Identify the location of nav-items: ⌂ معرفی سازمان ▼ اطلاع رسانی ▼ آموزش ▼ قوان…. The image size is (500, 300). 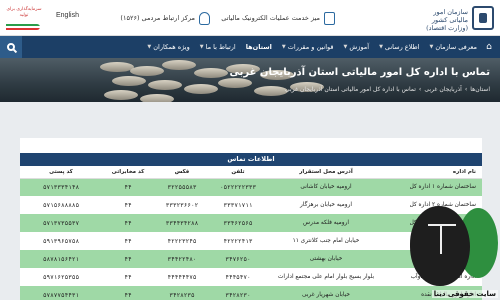
(319, 47).